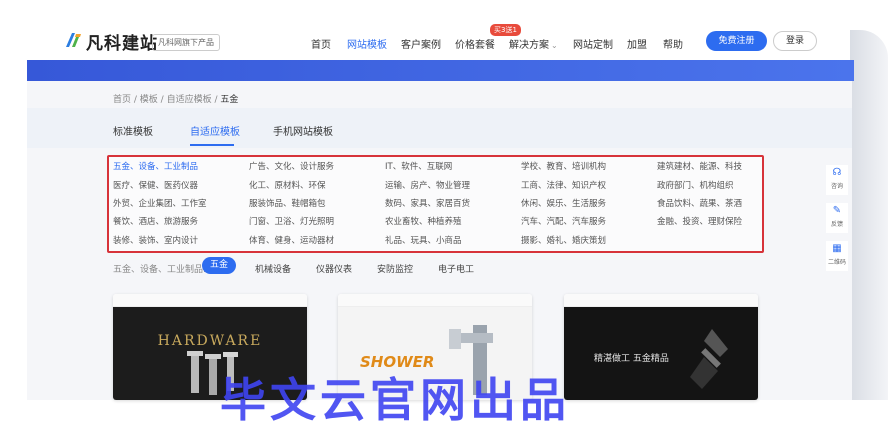 This screenshot has height=430, width=889. What do you see at coordinates (122, 100) in the screenshot?
I see `breadcrumb-home: 首页` at bounding box center [122, 100].